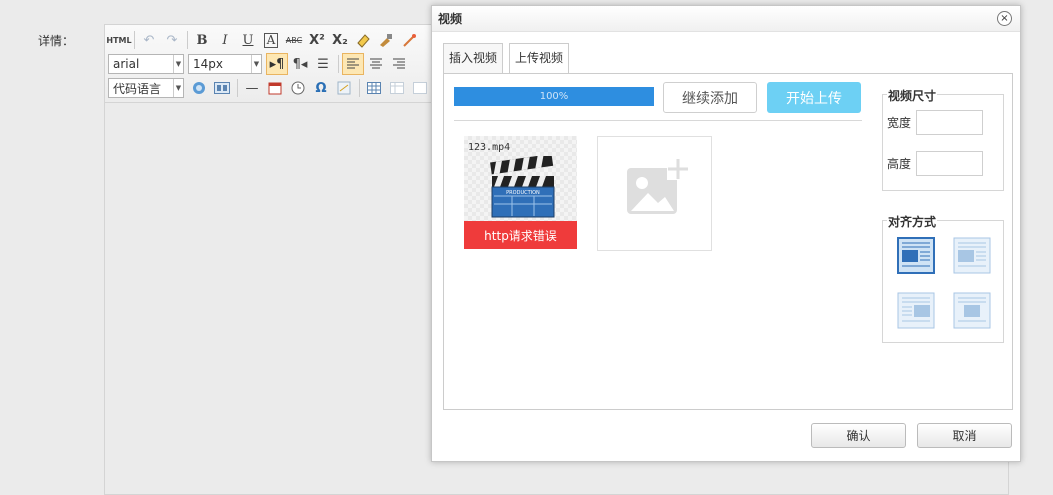 The image size is (1053, 495). What do you see at coordinates (363, 40) in the screenshot?
I see `eraser-icon` at bounding box center [363, 40].